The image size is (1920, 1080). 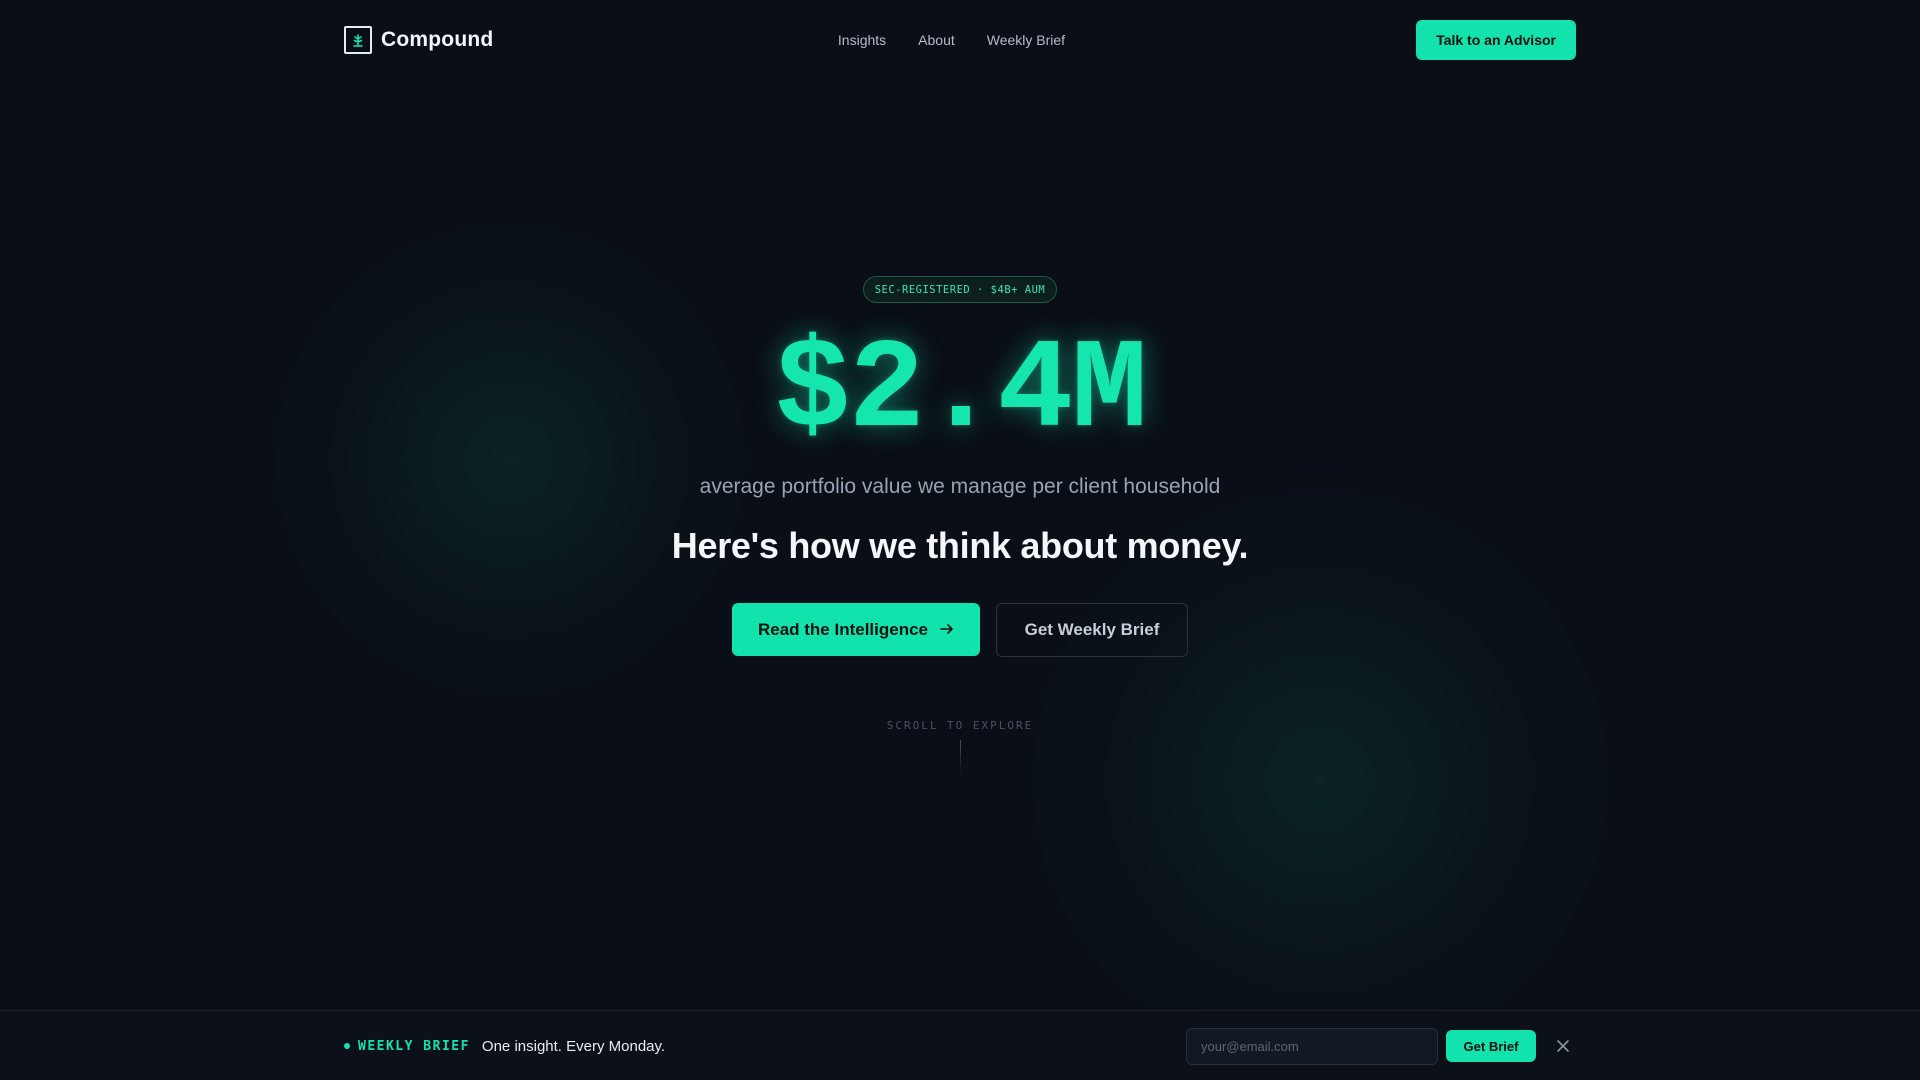 I want to click on nav-links: Insights About Weekly Brief, so click(x=960, y=40).